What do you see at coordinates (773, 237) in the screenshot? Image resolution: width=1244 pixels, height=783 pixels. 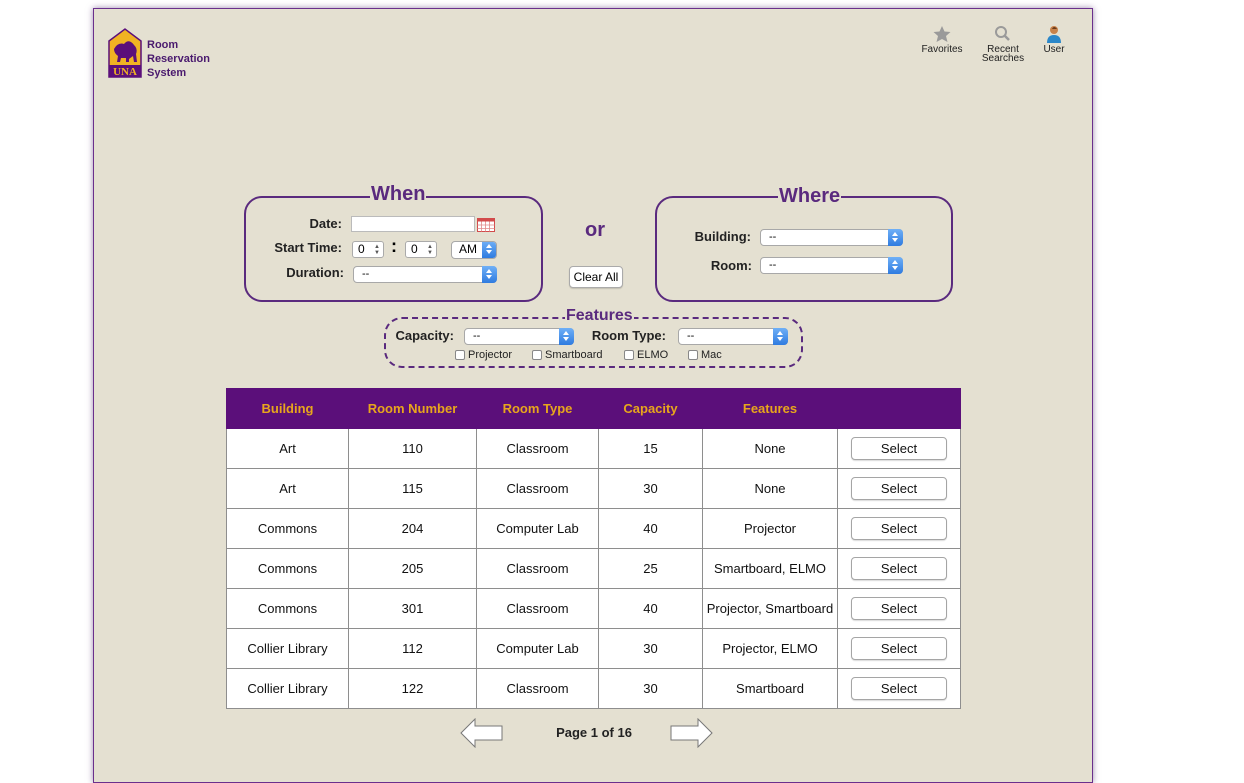 I see `building-value: --` at bounding box center [773, 237].